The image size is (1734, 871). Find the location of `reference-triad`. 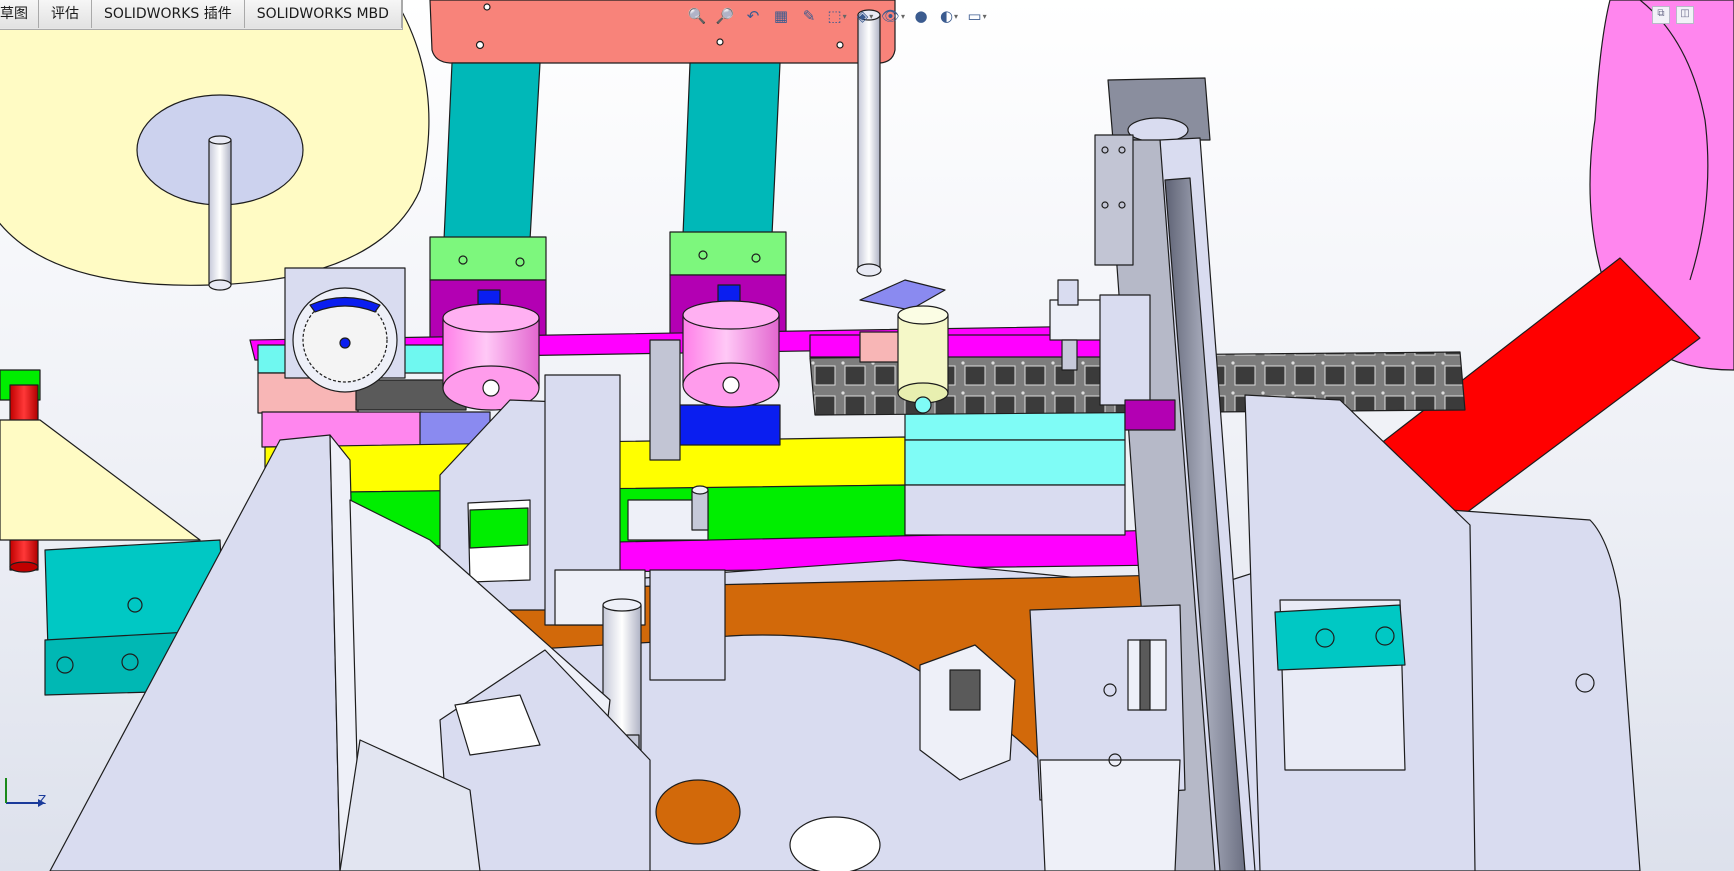

reference-triad is located at coordinates (25, 792).